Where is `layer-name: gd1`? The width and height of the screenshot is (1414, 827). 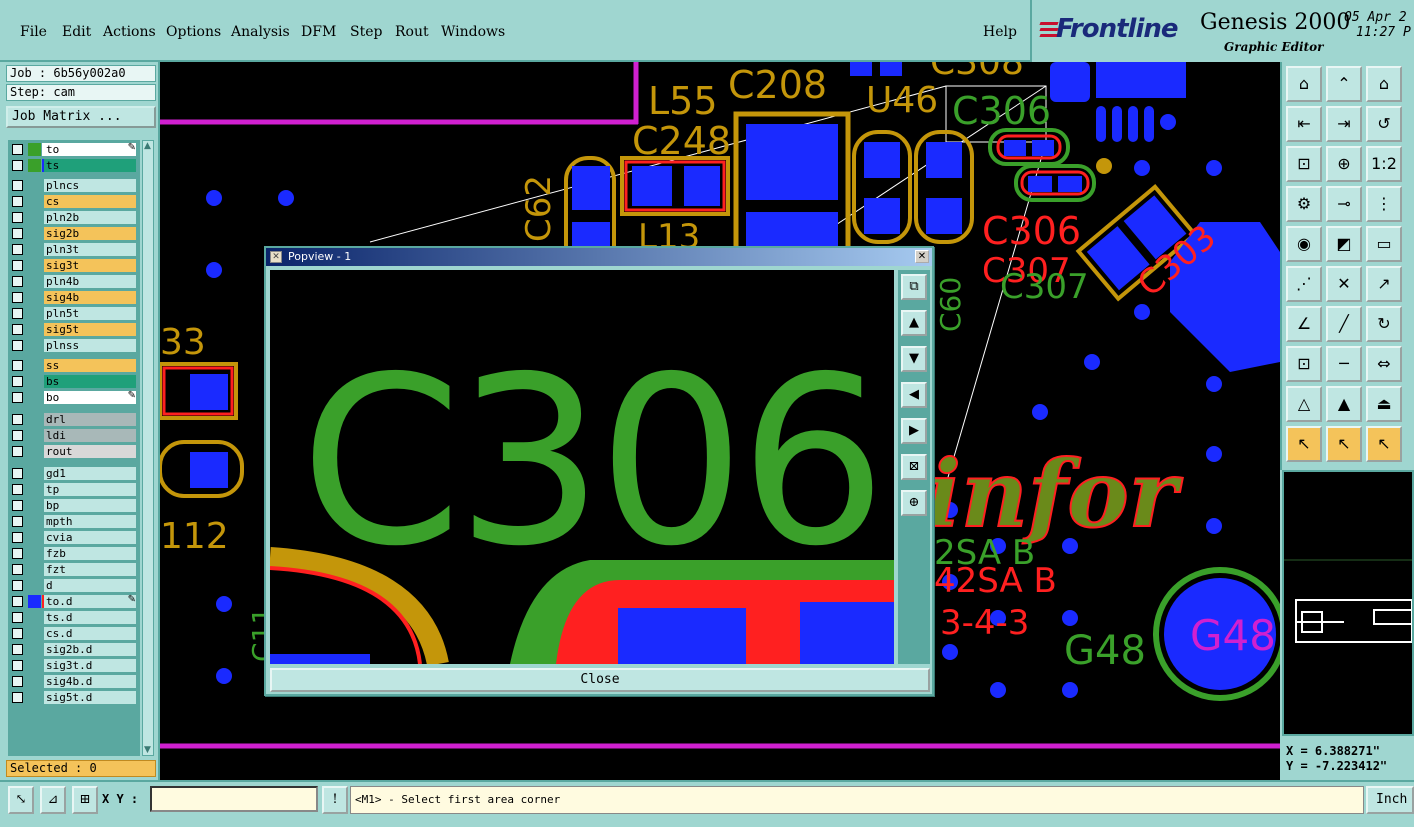 layer-name: gd1 is located at coordinates (90, 473).